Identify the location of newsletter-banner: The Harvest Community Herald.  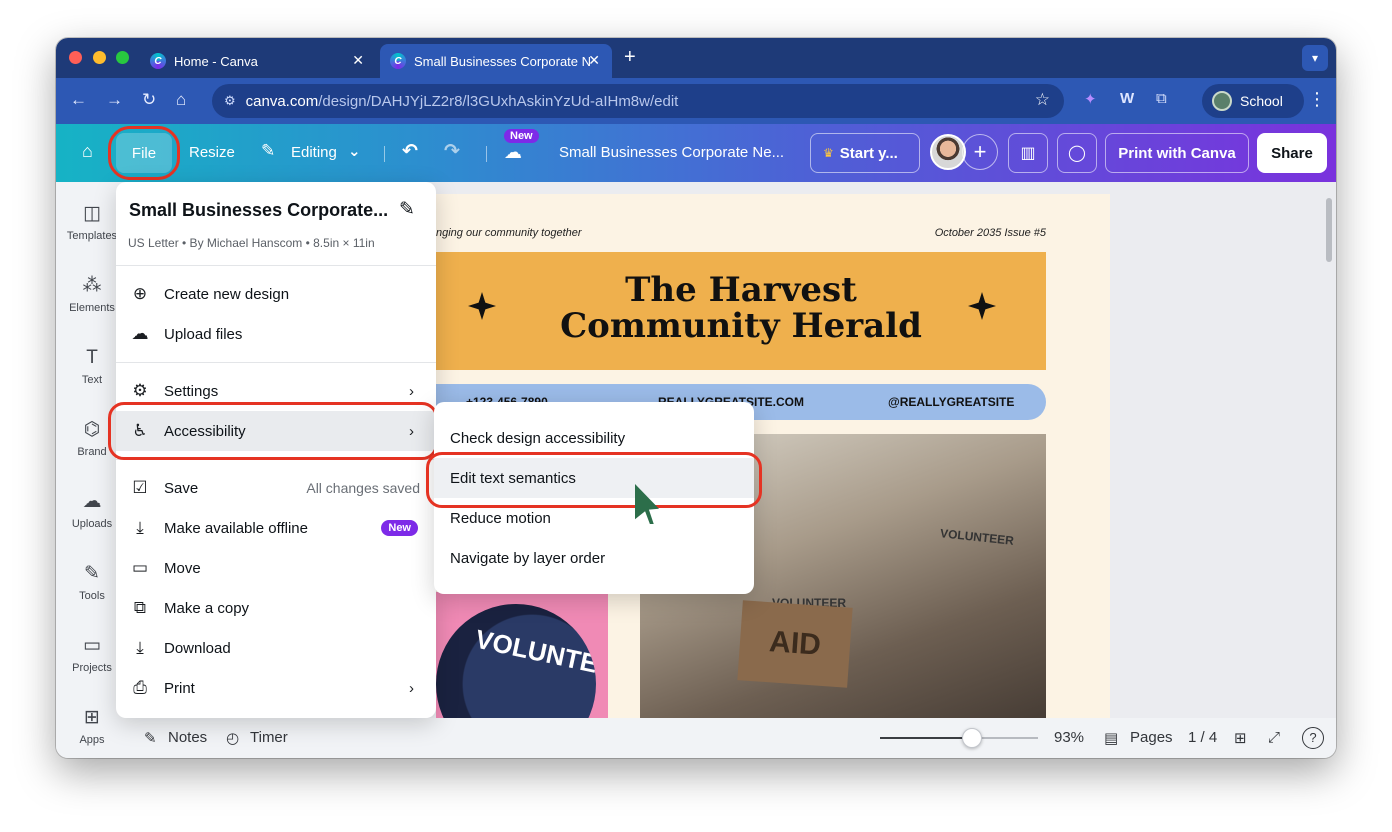
(741, 311).